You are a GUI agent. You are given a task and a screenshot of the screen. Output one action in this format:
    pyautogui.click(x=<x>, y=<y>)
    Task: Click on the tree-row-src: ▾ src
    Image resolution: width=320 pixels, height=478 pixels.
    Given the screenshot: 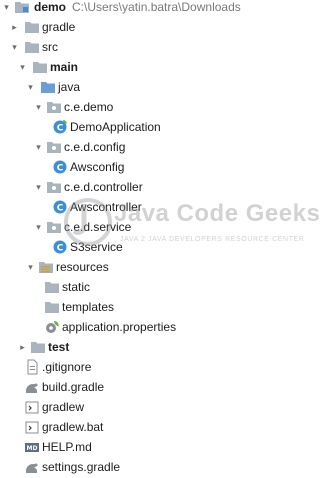 What is the action you would take?
    pyautogui.click(x=130, y=47)
    